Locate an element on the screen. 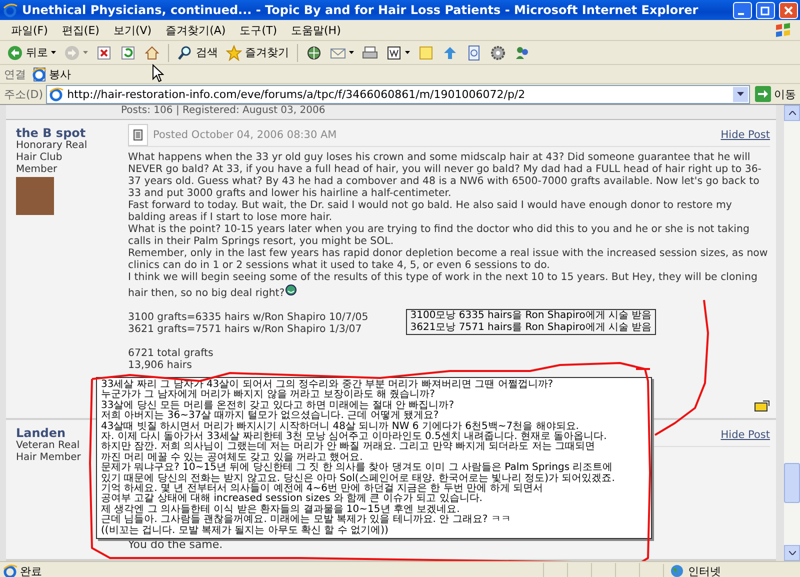 The image size is (800, 577). note-line: 3621모낭 7571 hairs를 Ron Shapiro에게 시술 받음 is located at coordinates (531, 328).